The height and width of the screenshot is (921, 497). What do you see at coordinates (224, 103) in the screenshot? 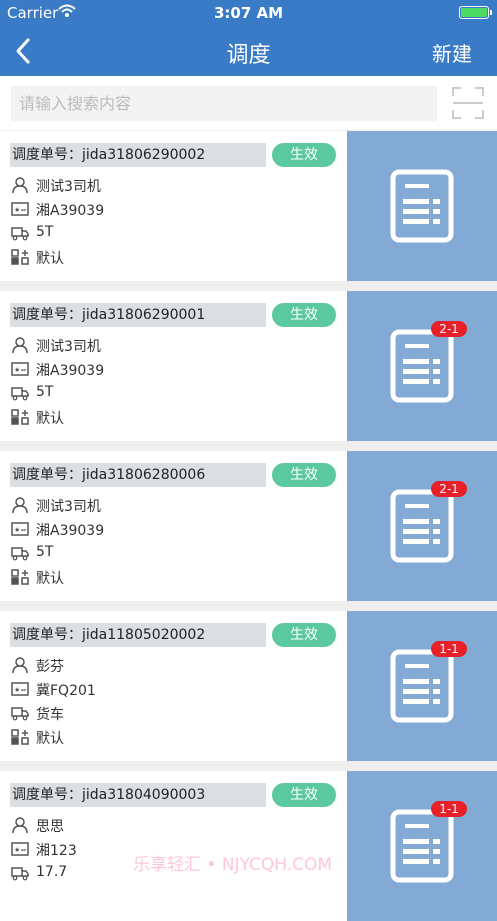
I see `search-input` at bounding box center [224, 103].